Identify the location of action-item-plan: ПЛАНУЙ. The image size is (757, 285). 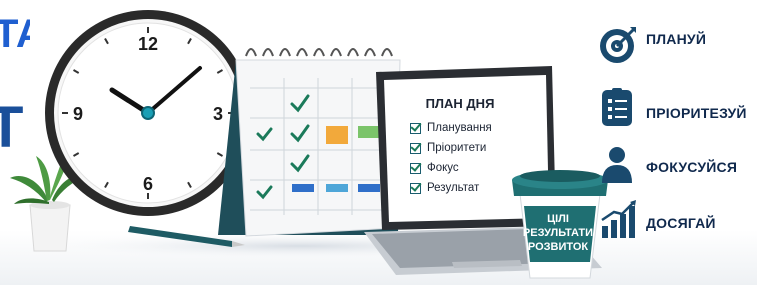
(676, 39).